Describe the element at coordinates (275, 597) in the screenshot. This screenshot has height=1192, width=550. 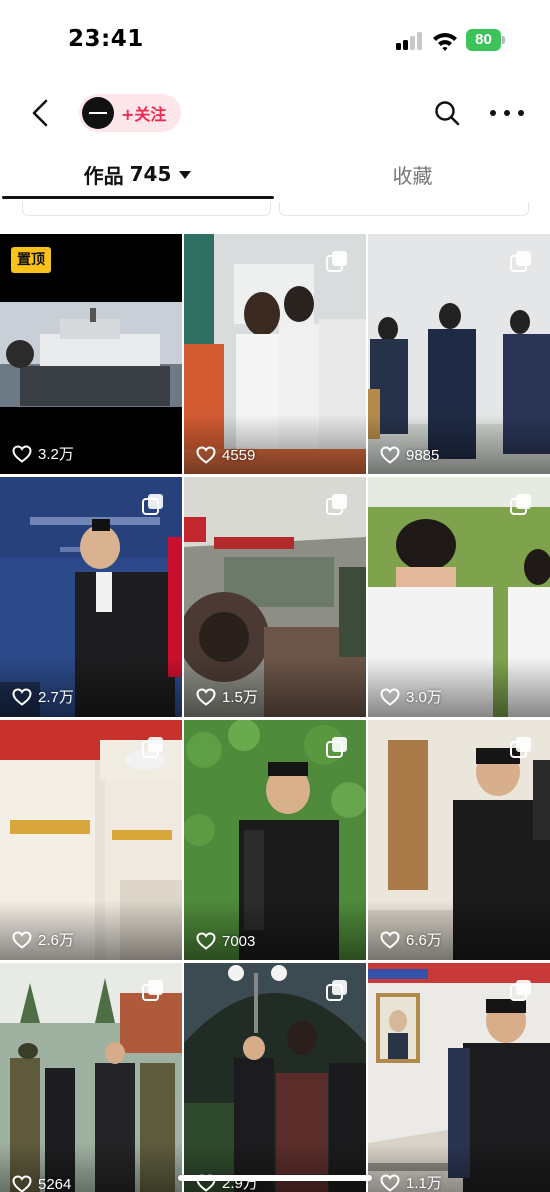
I see `post-thumbnail: 1.5万` at that location.